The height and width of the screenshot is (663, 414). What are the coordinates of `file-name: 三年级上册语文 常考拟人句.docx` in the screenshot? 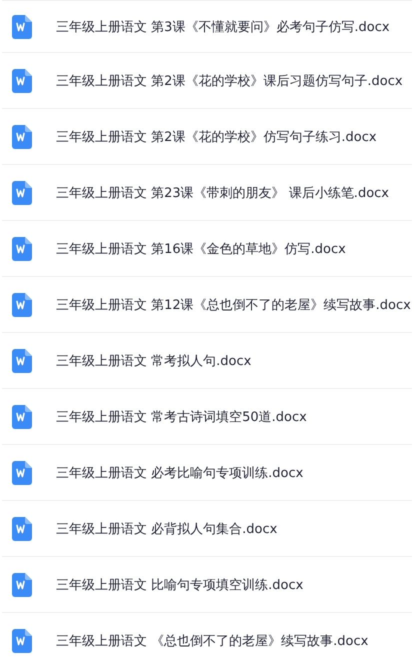 It's located at (154, 361).